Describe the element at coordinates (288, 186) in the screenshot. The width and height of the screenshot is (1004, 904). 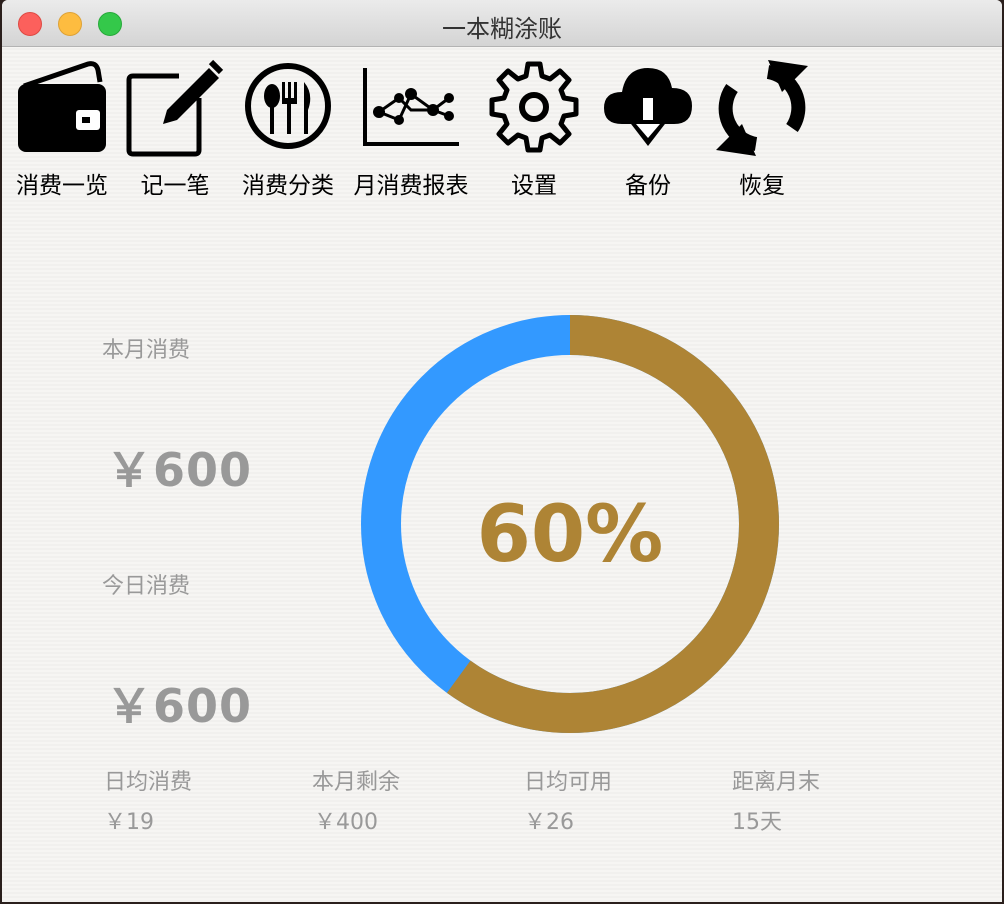
I see `toolbar-categories-label: 消费分类` at that location.